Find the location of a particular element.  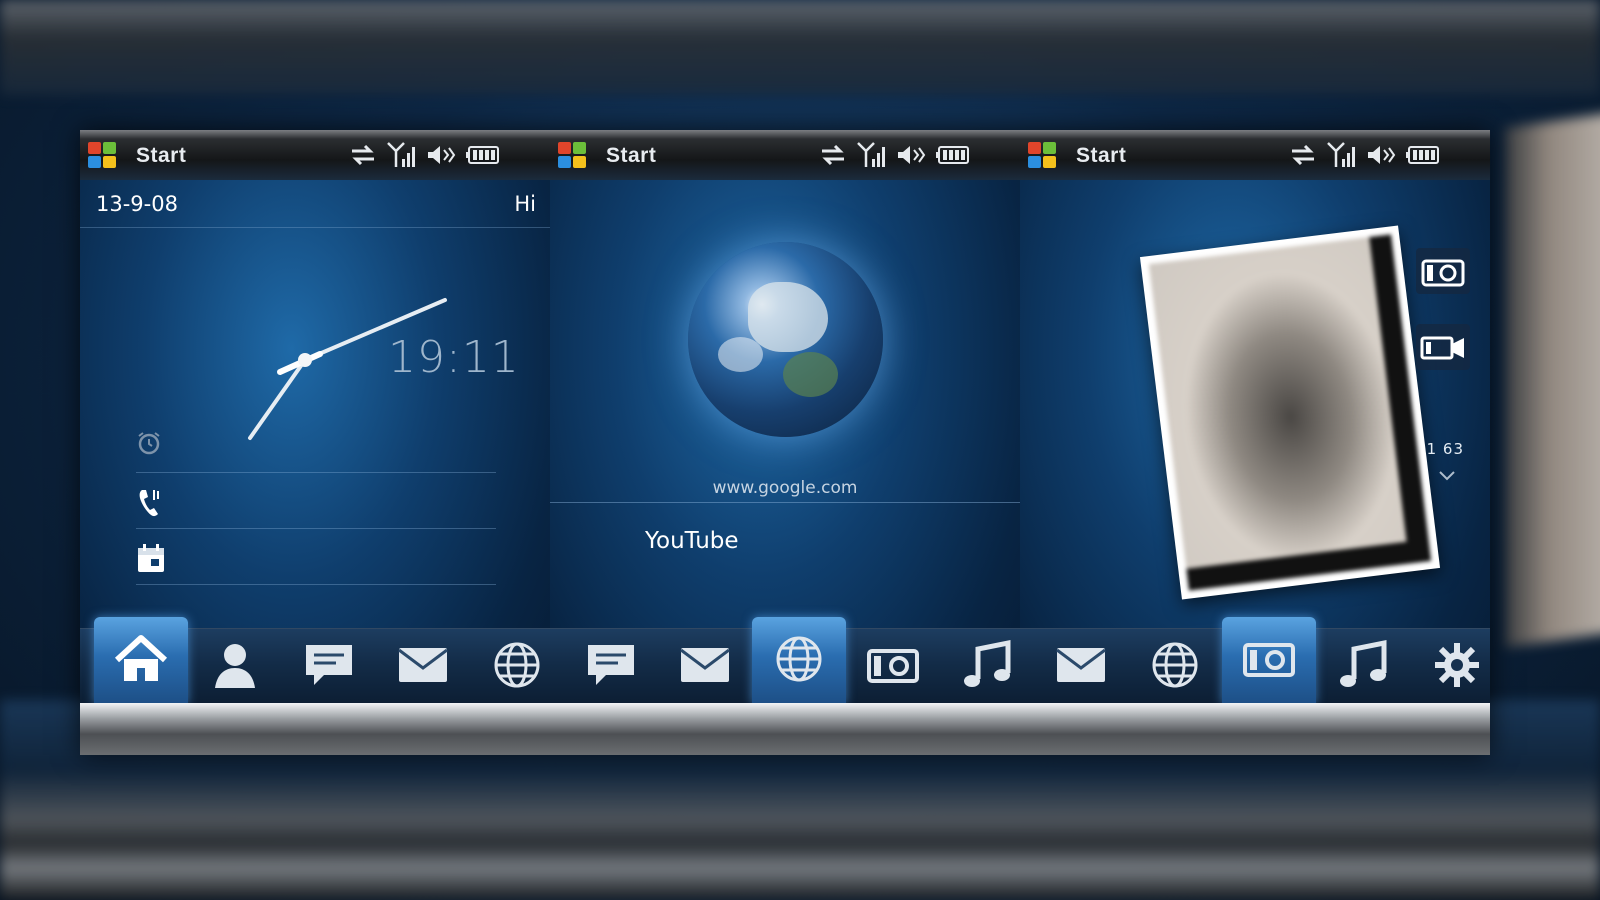

bottom-rail is located at coordinates (785, 729).